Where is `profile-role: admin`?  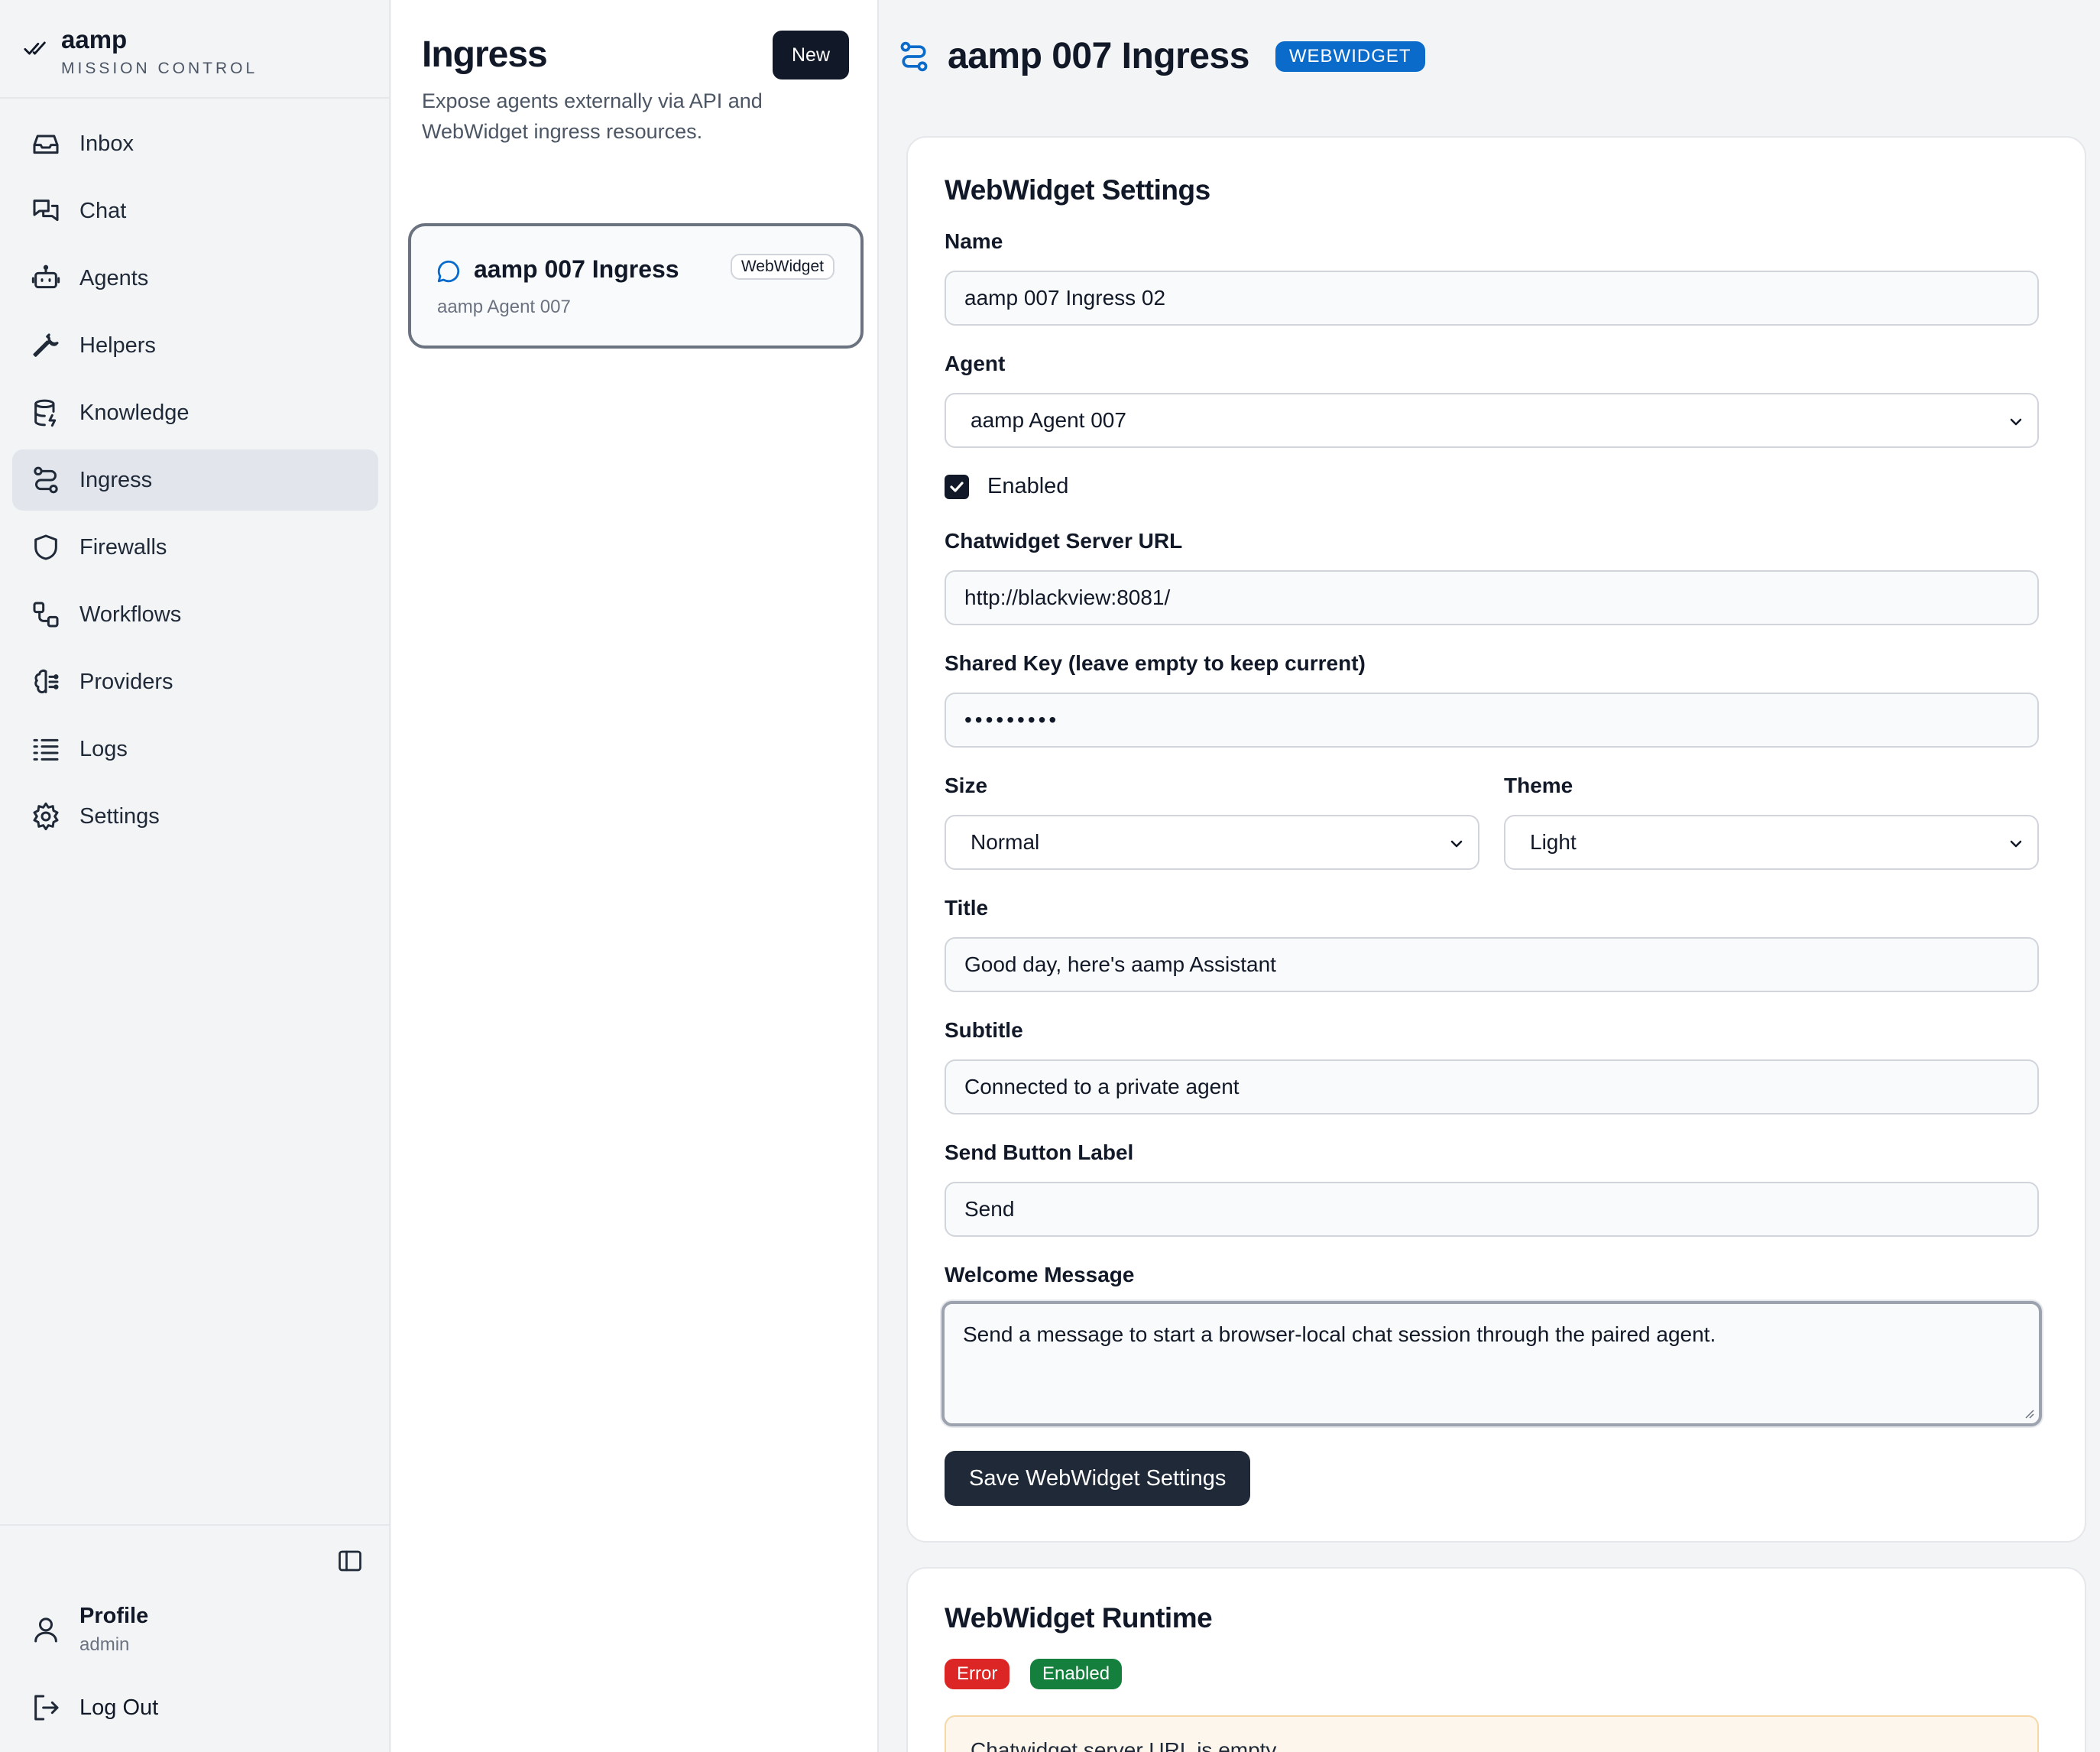
profile-role: admin is located at coordinates (104, 1644).